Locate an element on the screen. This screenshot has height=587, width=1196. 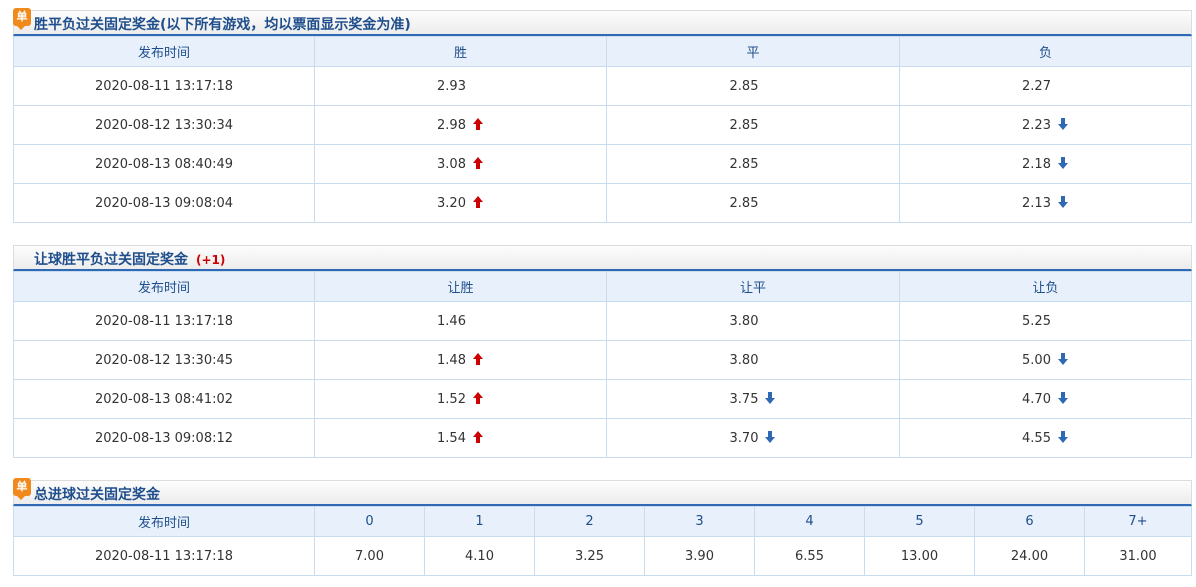
win-odds-cell: 2.98 is located at coordinates (460, 125).